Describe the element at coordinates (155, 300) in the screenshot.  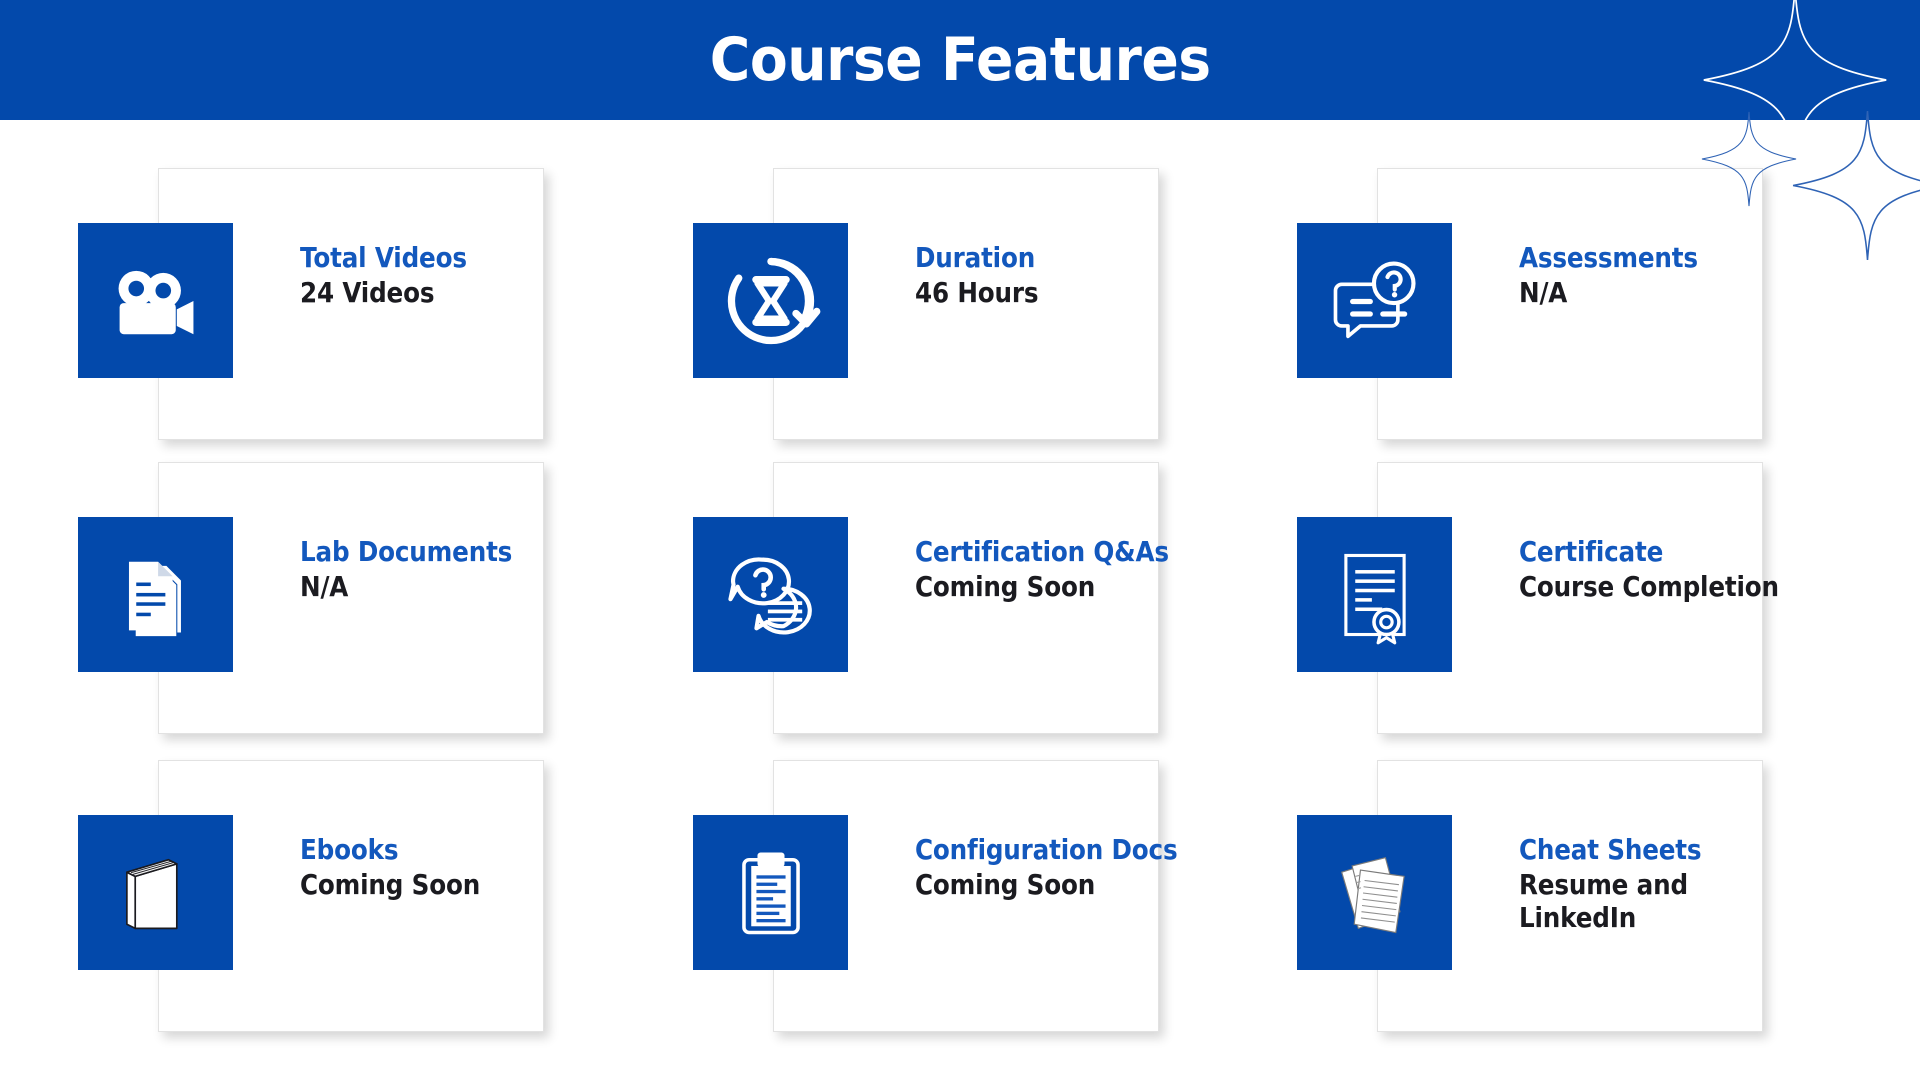
I see `video-camera-icon` at that location.